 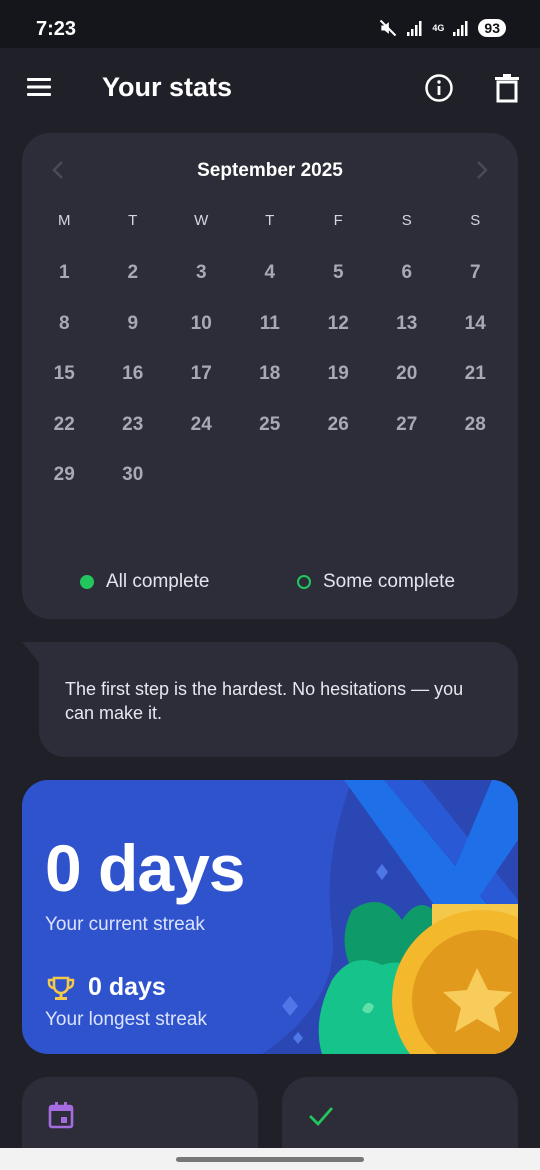 What do you see at coordinates (270, 90) in the screenshot?
I see `app-bar: Your stats` at bounding box center [270, 90].